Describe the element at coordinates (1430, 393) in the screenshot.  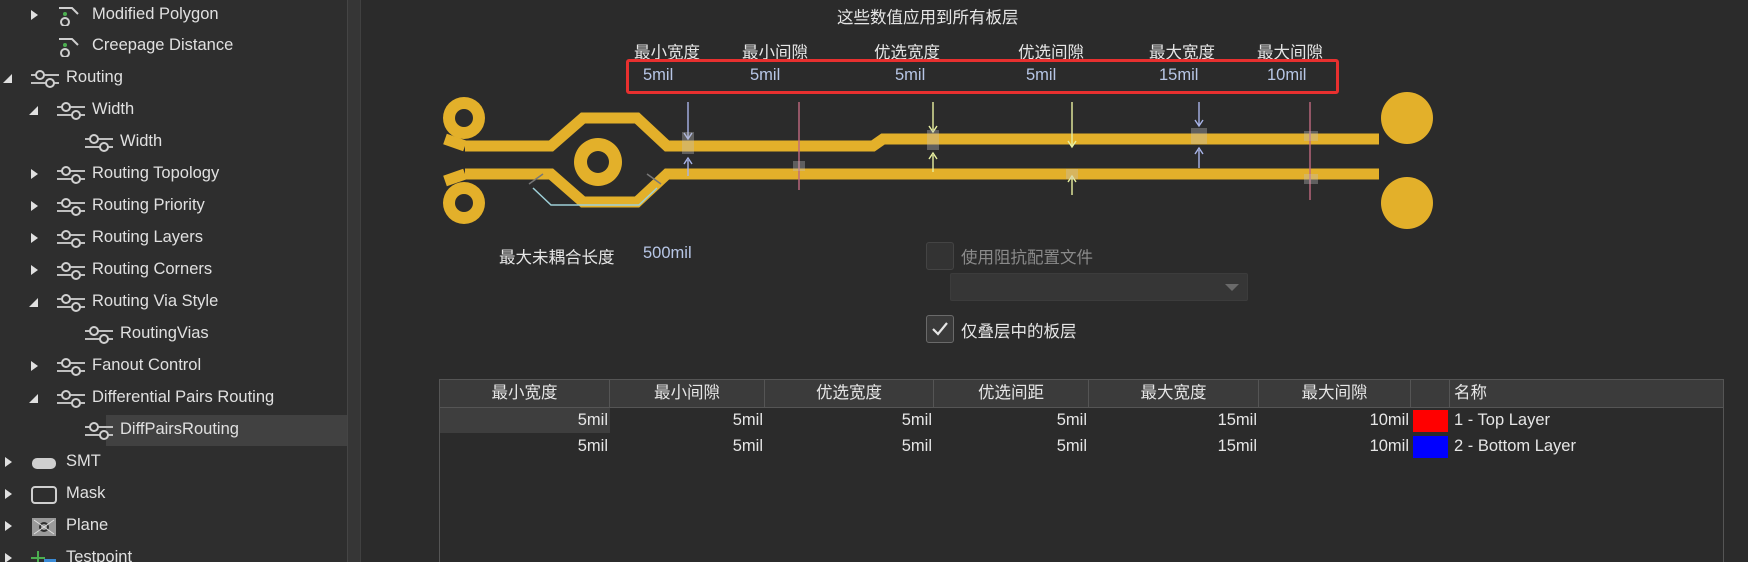
I see `col-header-color` at that location.